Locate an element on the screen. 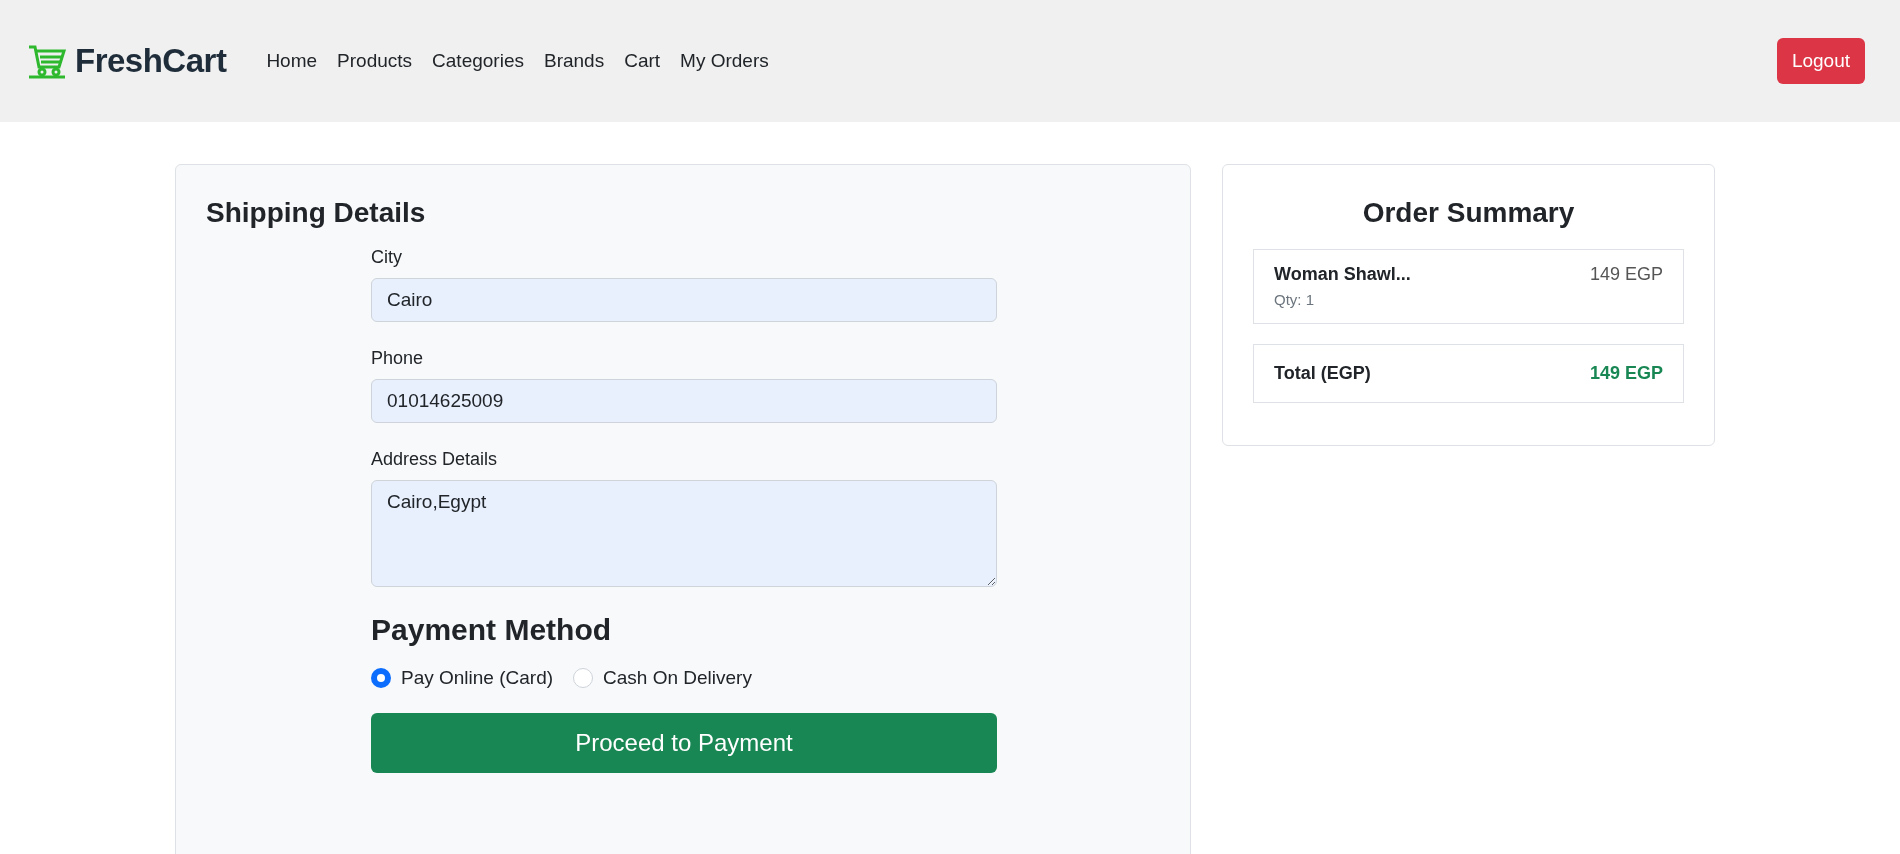  total-value: 149 EGP is located at coordinates (1626, 373).